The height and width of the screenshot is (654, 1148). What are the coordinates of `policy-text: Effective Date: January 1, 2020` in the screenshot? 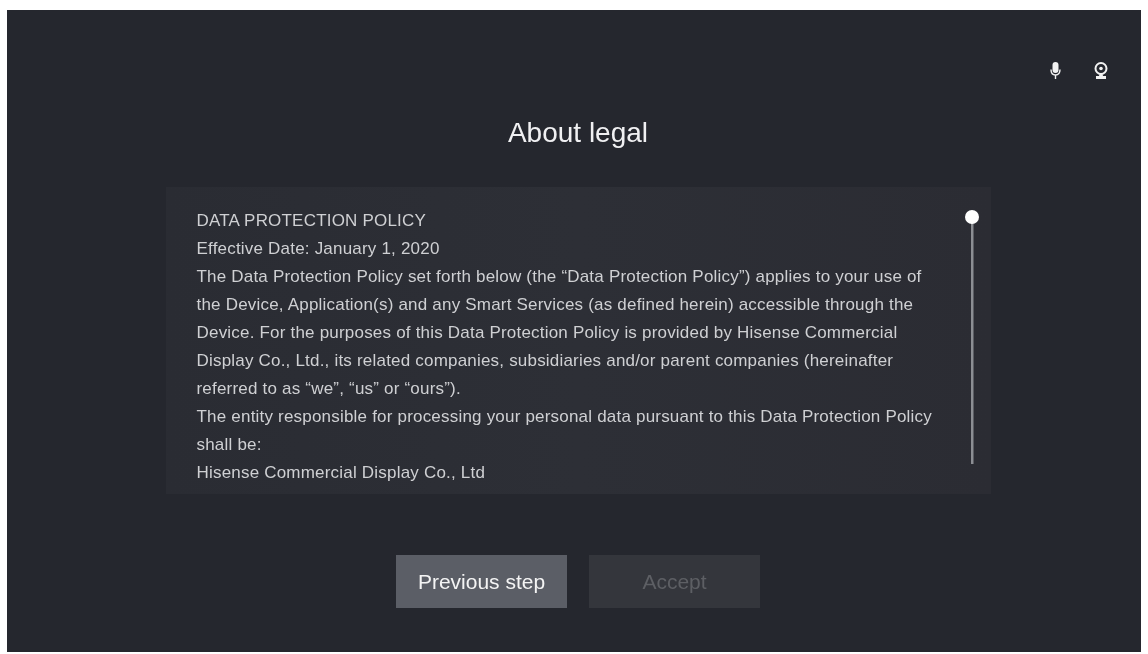 It's located at (318, 249).